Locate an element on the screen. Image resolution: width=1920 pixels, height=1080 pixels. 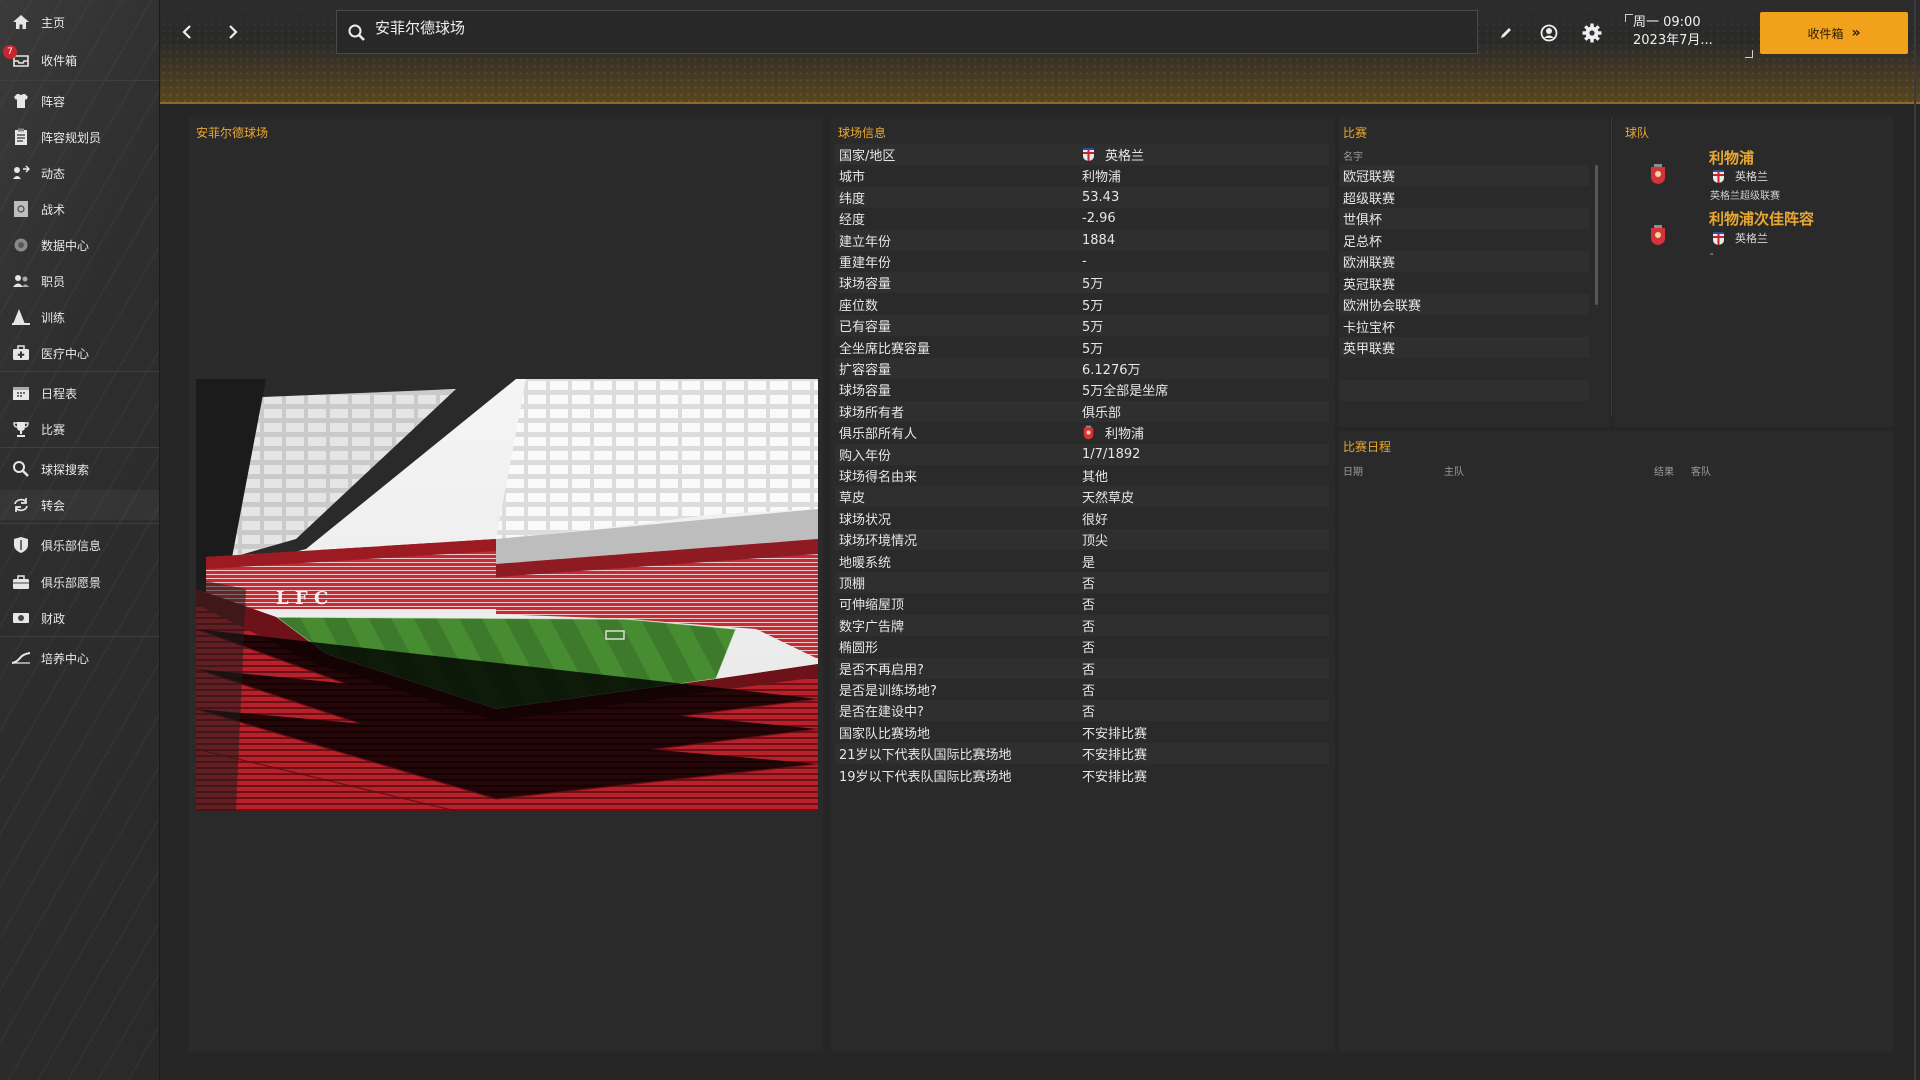
info-value-text: 6.1276万 is located at coordinates (1111, 370).